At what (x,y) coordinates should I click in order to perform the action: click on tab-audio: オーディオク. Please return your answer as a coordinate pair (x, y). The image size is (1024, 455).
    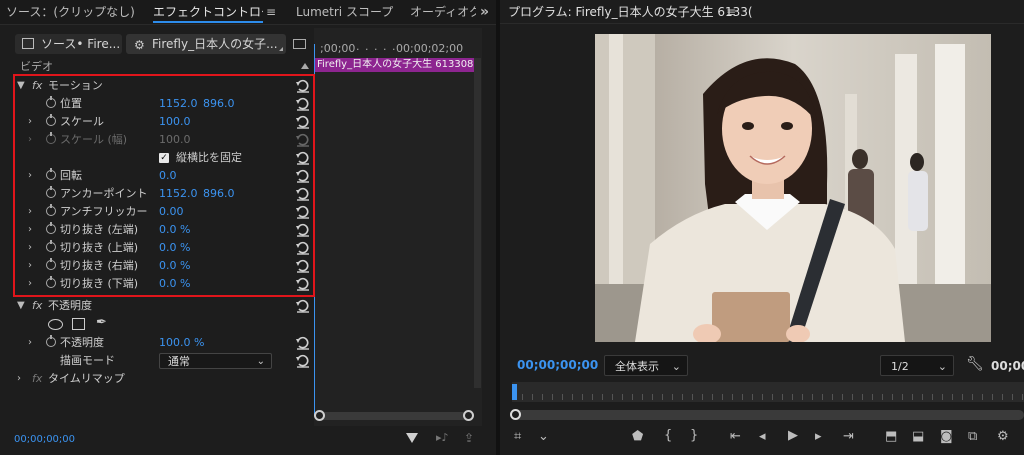
    Looking at the image, I should click on (443, 12).